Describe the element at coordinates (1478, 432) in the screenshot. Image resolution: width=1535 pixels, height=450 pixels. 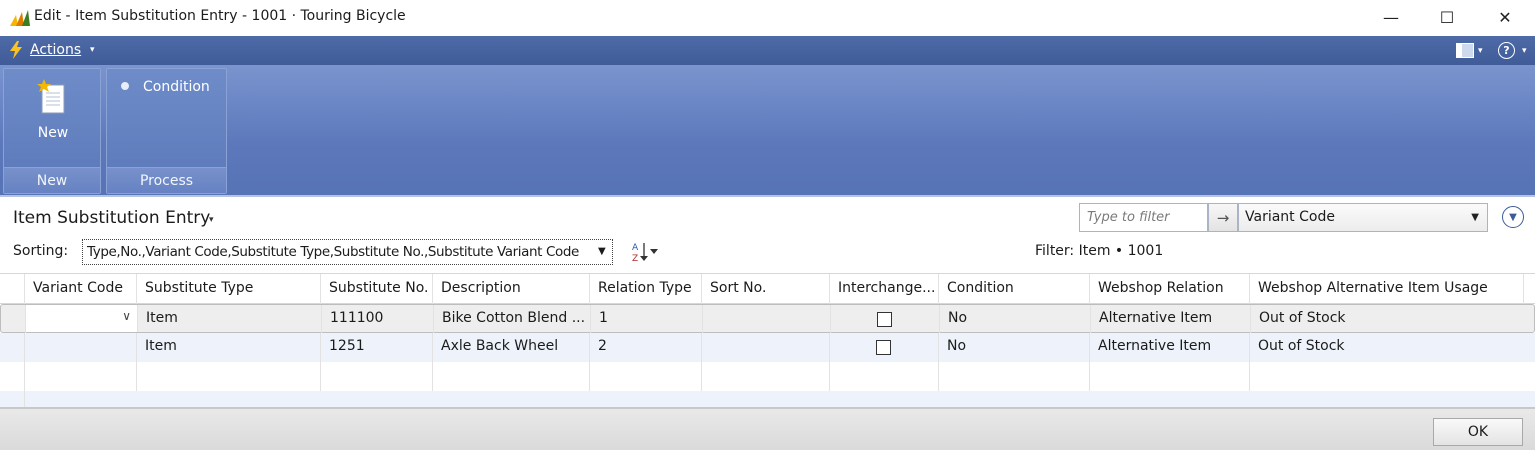
I see `ok-button: OK` at that location.